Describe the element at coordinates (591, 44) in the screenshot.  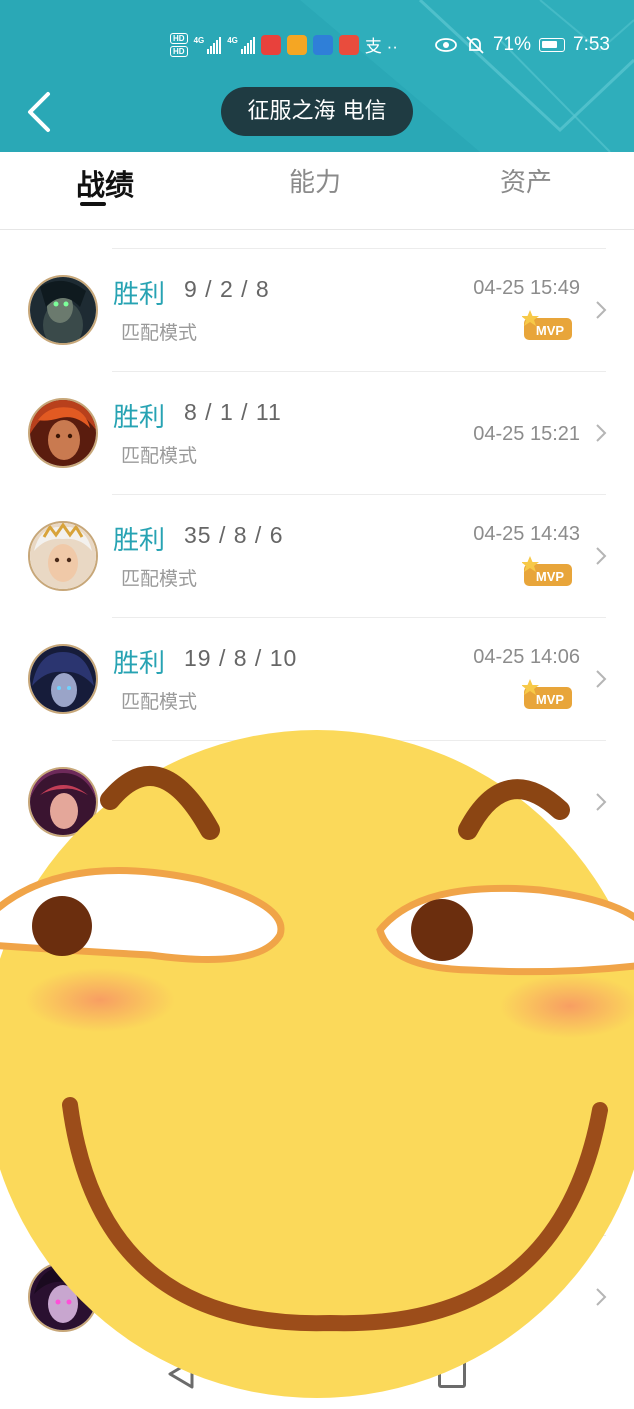
I see `clock: 7:53` at that location.